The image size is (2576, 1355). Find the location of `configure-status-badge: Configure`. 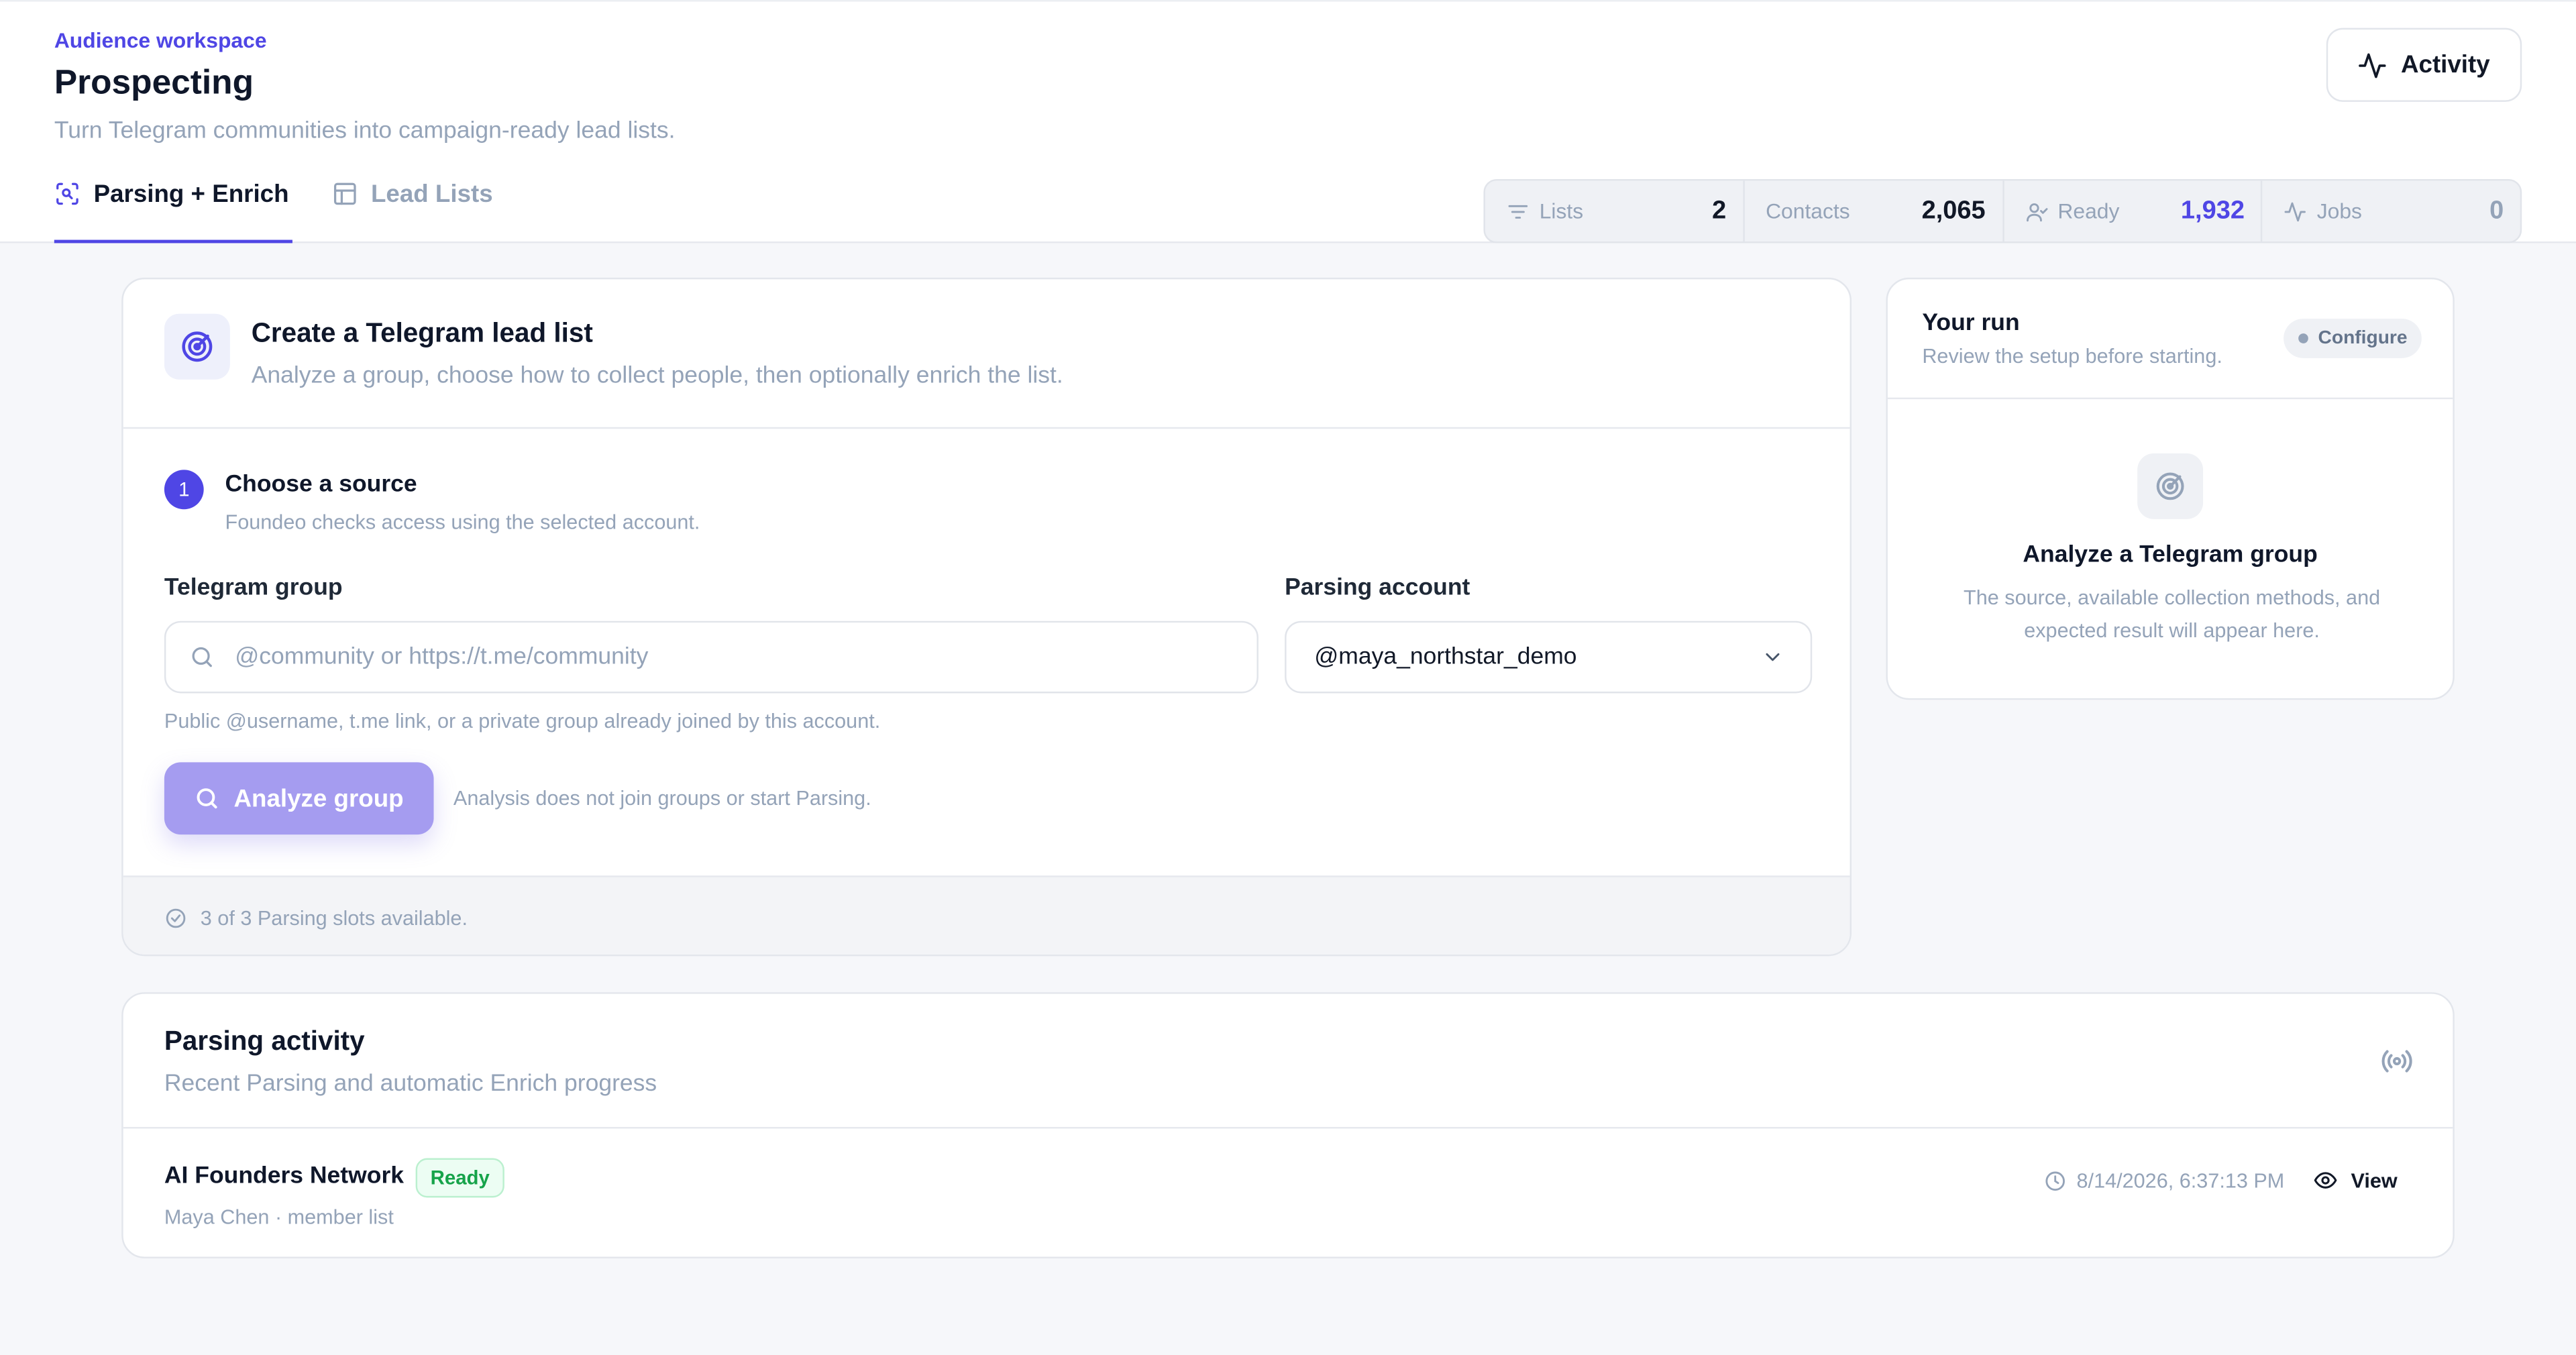

configure-status-badge: Configure is located at coordinates (2353, 339).